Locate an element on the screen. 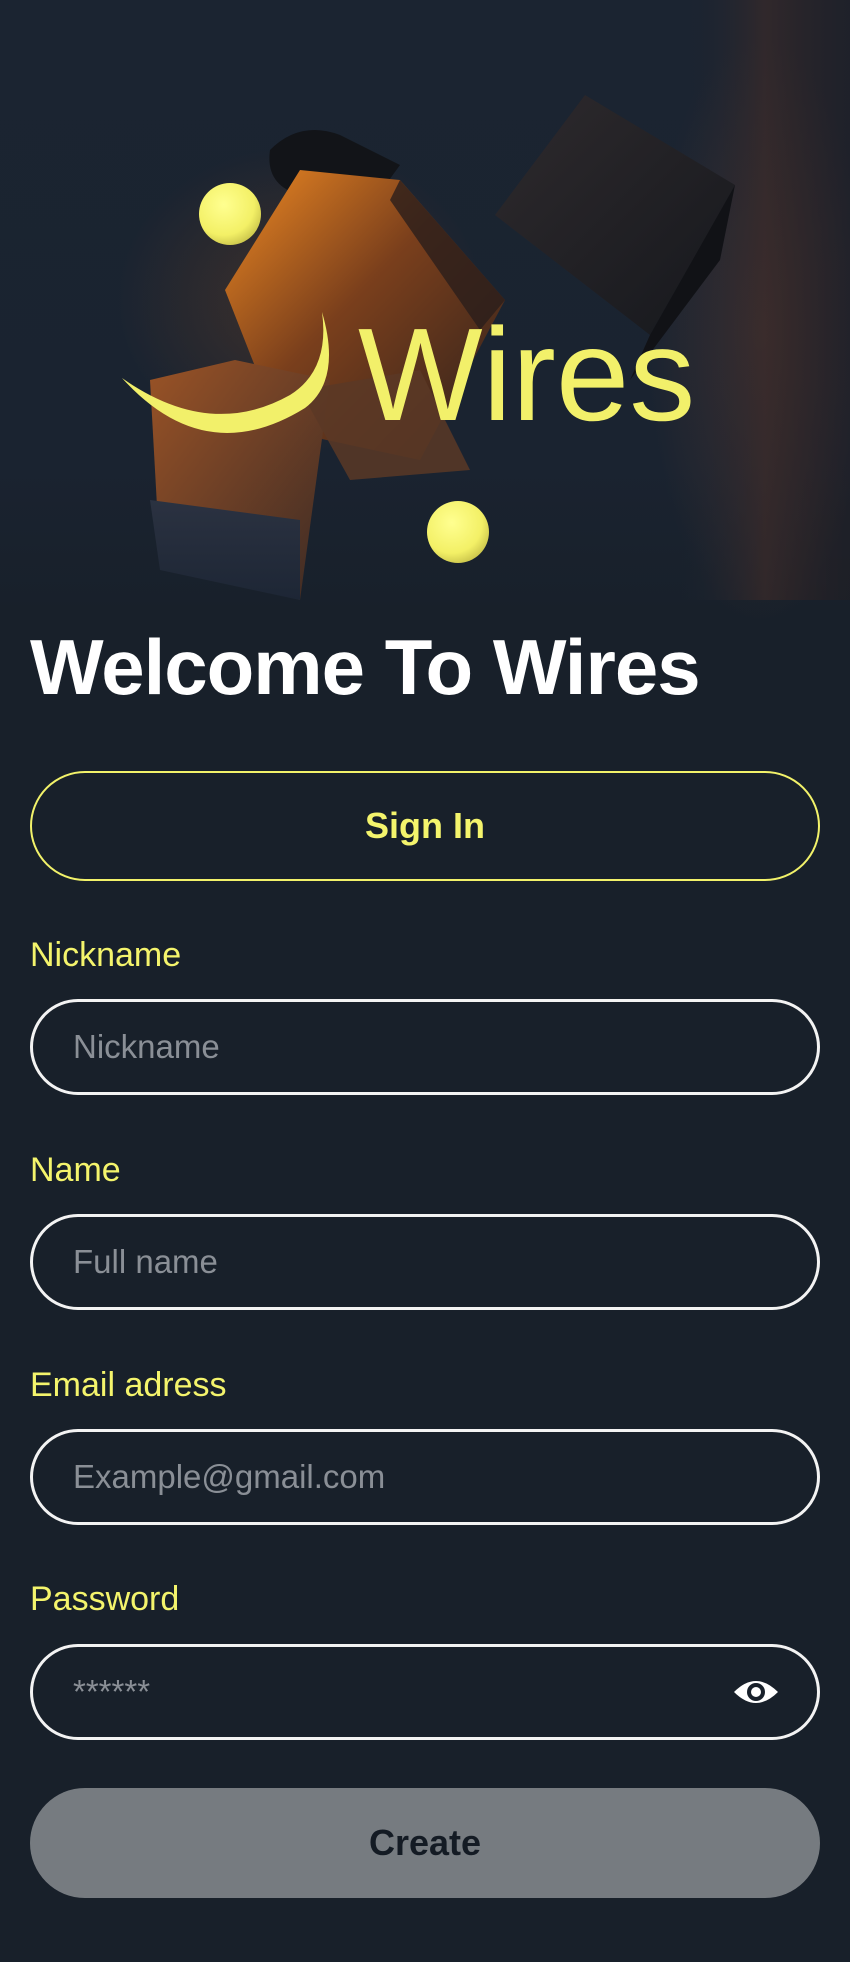 The width and height of the screenshot is (850, 1962). logo-wordmark: Wires is located at coordinates (526, 374).